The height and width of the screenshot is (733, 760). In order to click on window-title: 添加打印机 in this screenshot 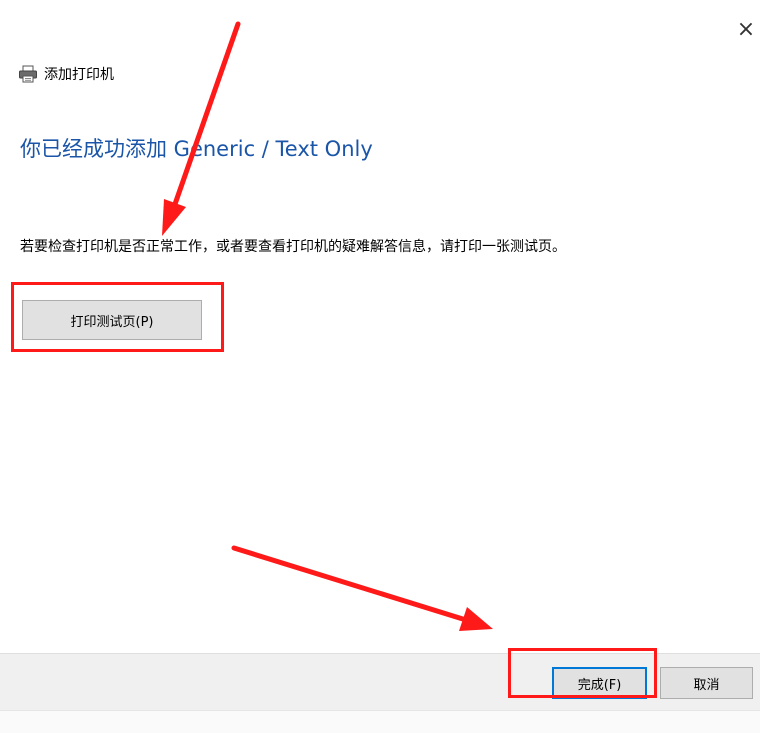, I will do `click(79, 75)`.